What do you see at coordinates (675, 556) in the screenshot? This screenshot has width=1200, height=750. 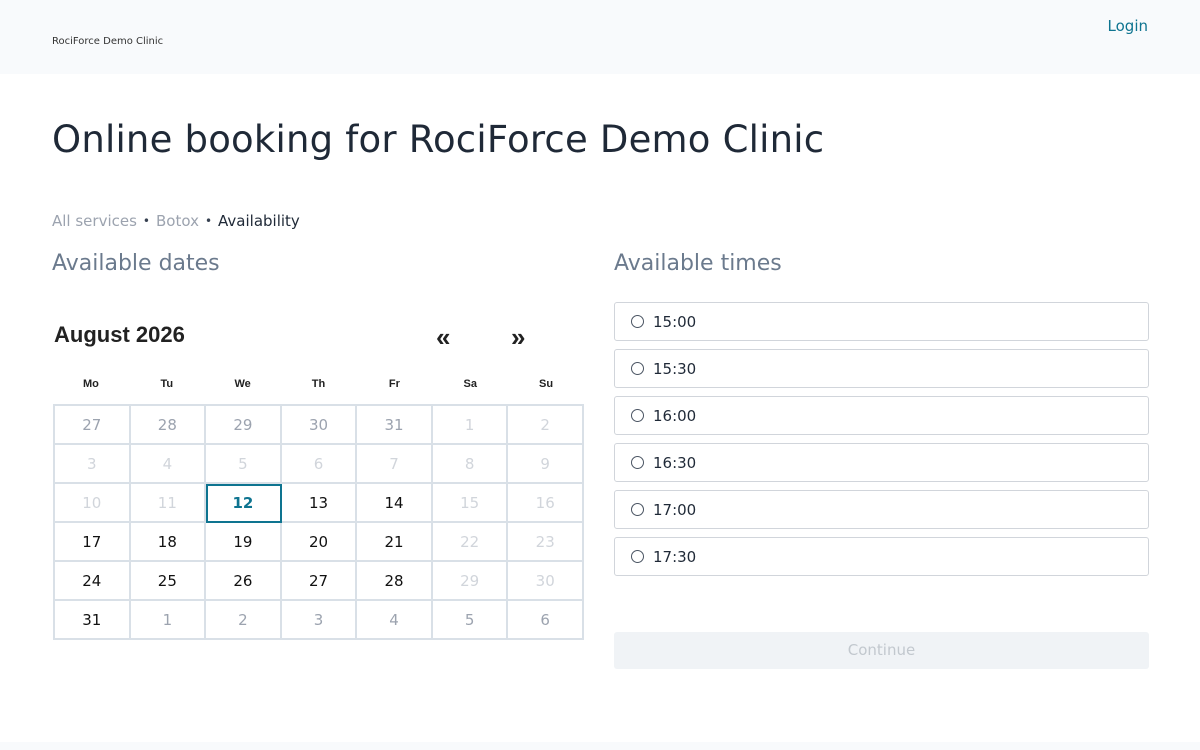 I see `time-slot-label: 17:30` at bounding box center [675, 556].